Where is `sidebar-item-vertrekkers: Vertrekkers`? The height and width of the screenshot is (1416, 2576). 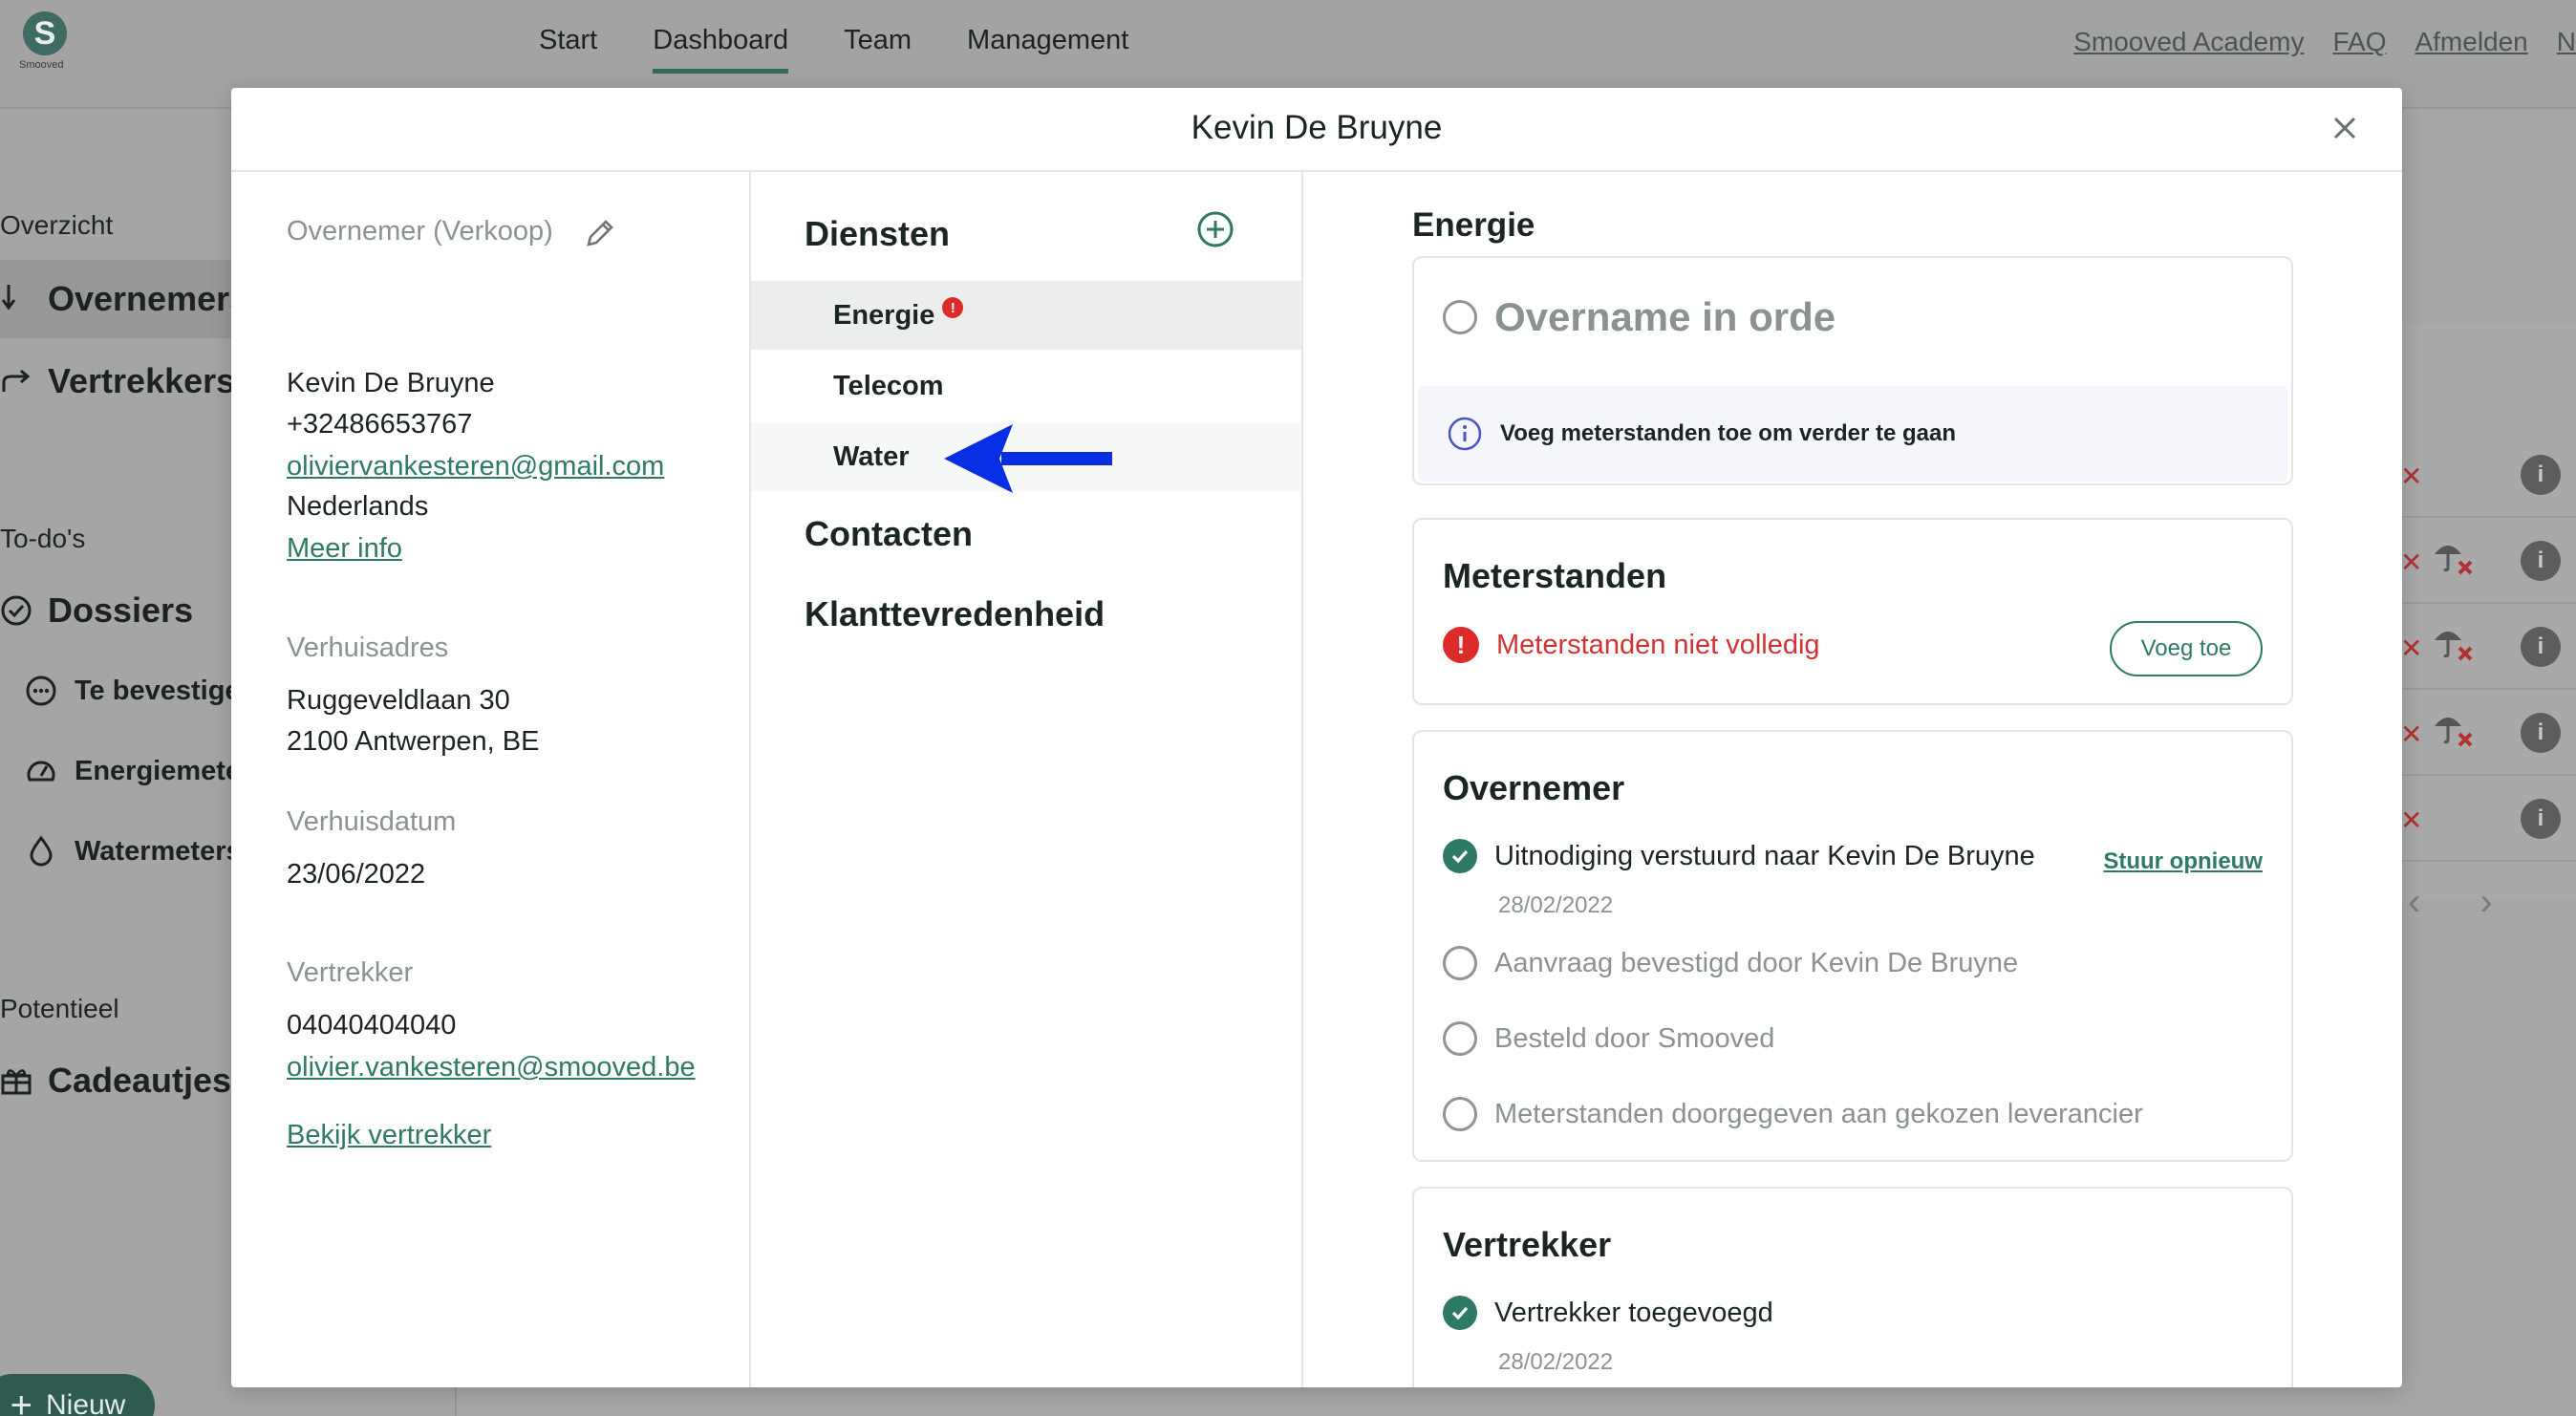
sidebar-item-vertrekkers: Vertrekkers is located at coordinates (117, 381).